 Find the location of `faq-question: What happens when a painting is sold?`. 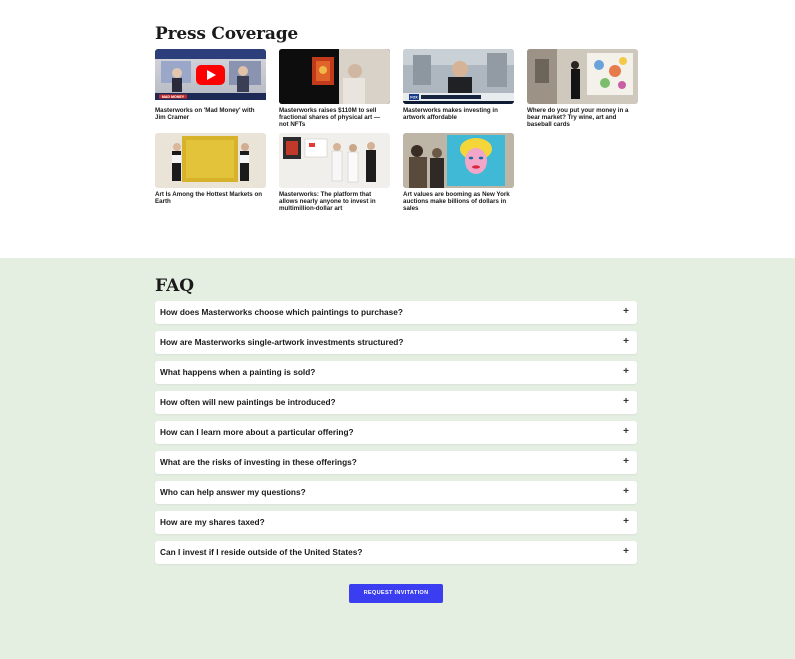

faq-question: What happens when a painting is sold? is located at coordinates (237, 372).